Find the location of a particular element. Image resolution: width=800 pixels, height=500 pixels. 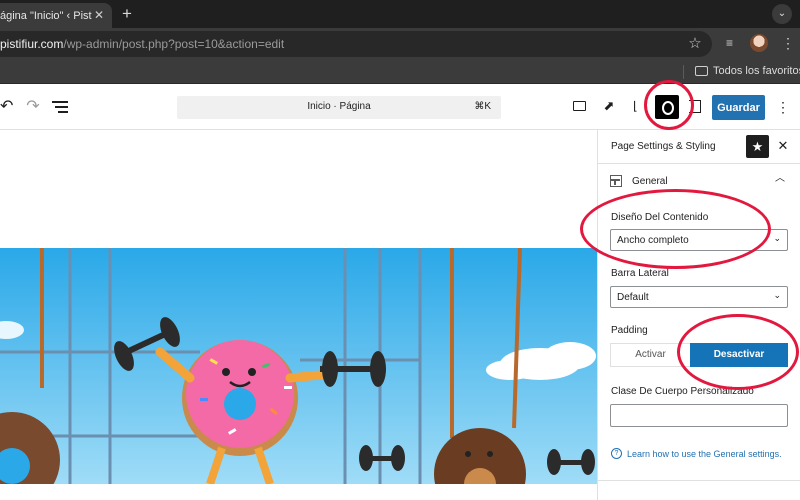

content-layout-select: Ancho completo ⌄ is located at coordinates (699, 240).